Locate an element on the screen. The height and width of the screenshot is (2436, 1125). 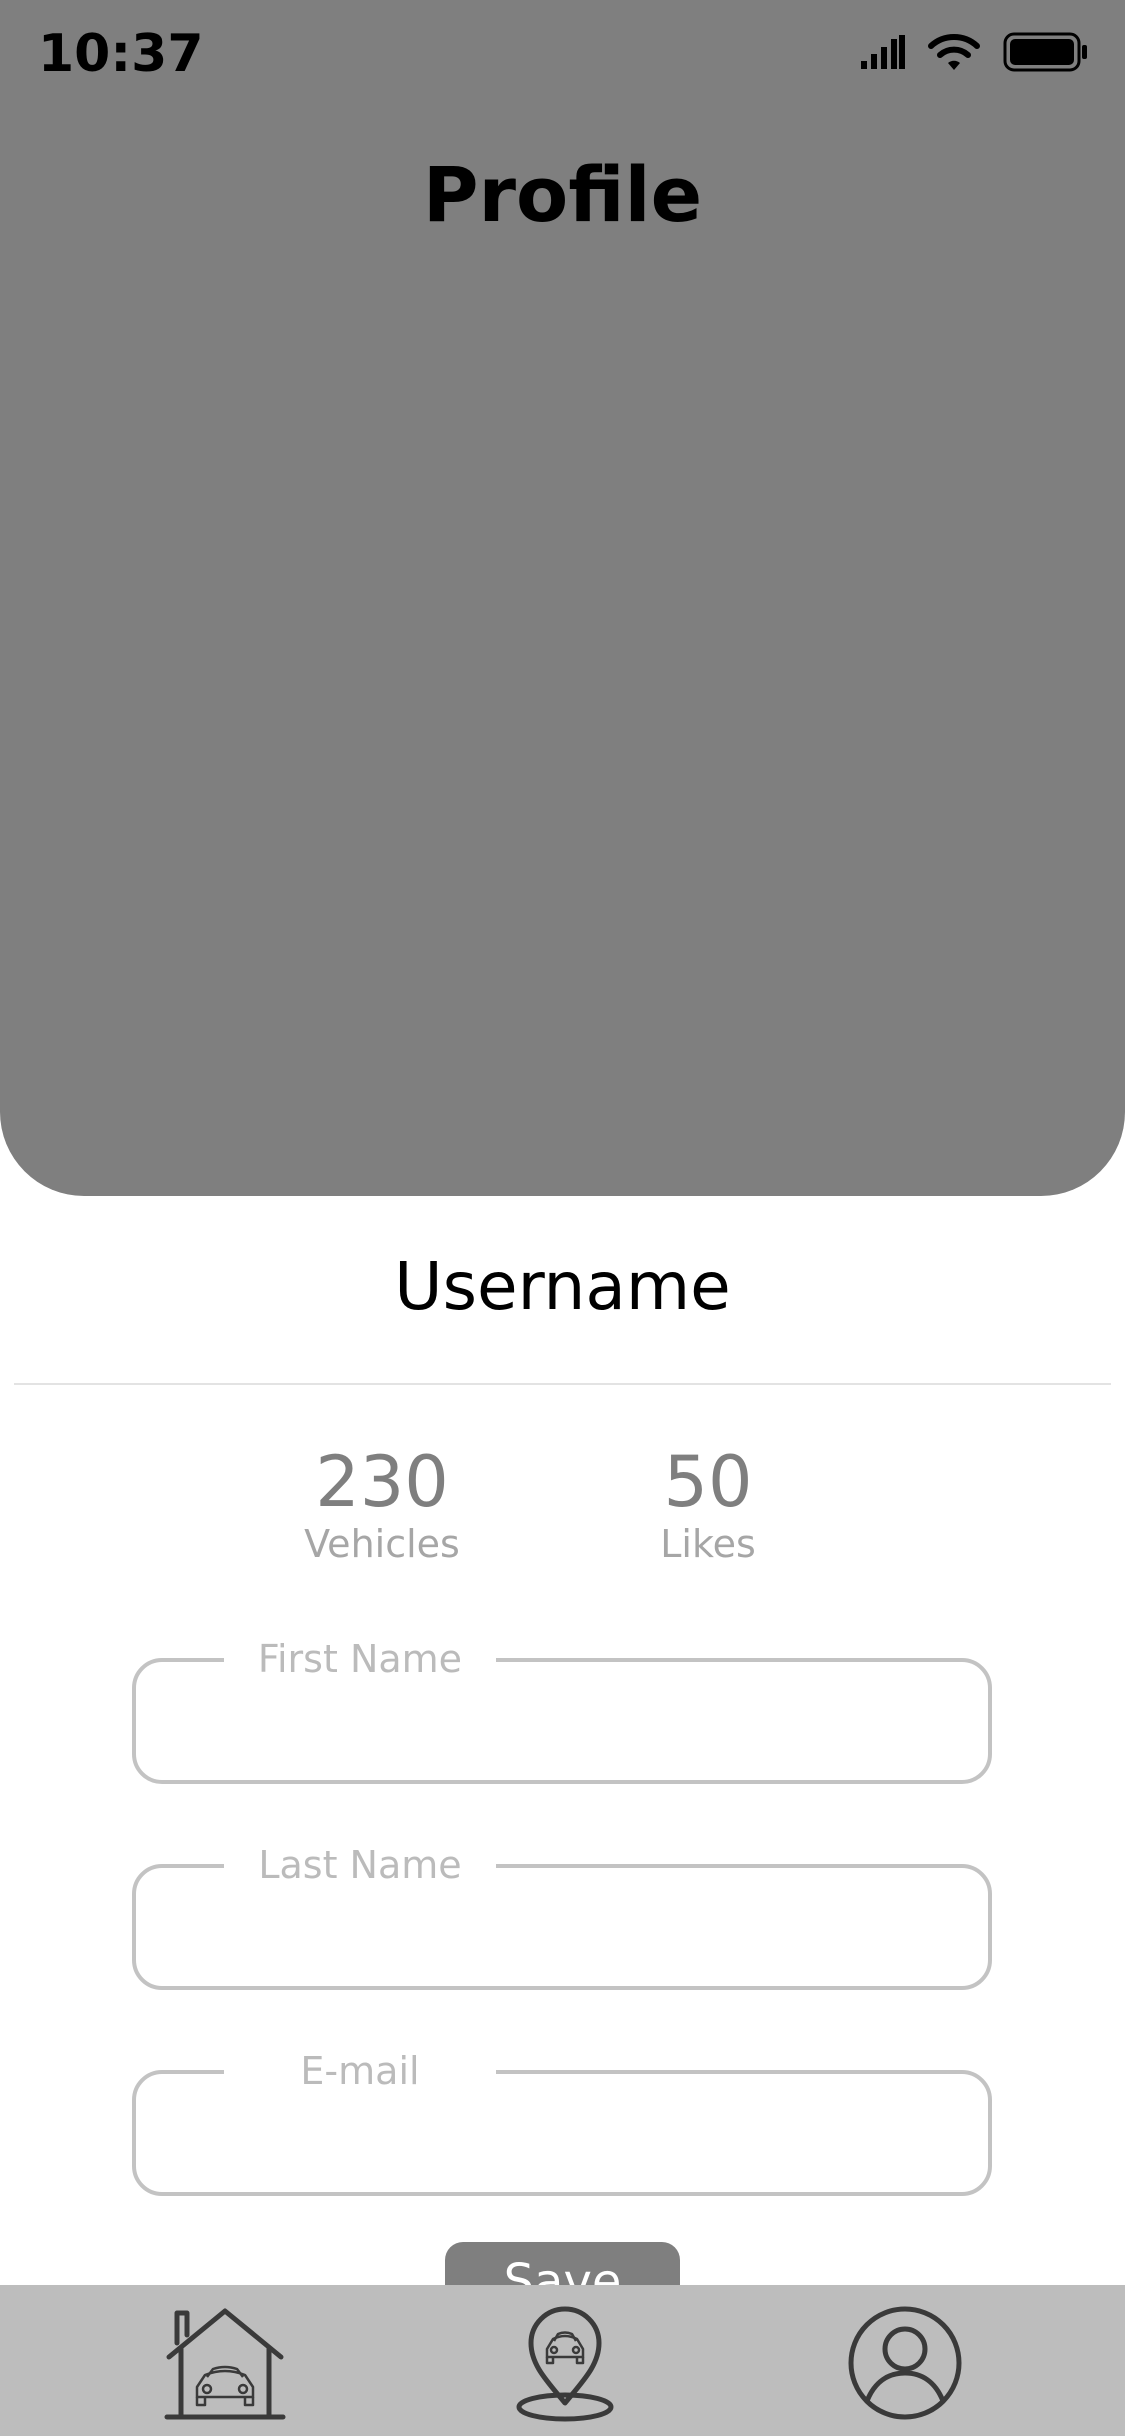
email-input is located at coordinates (563, 2145).